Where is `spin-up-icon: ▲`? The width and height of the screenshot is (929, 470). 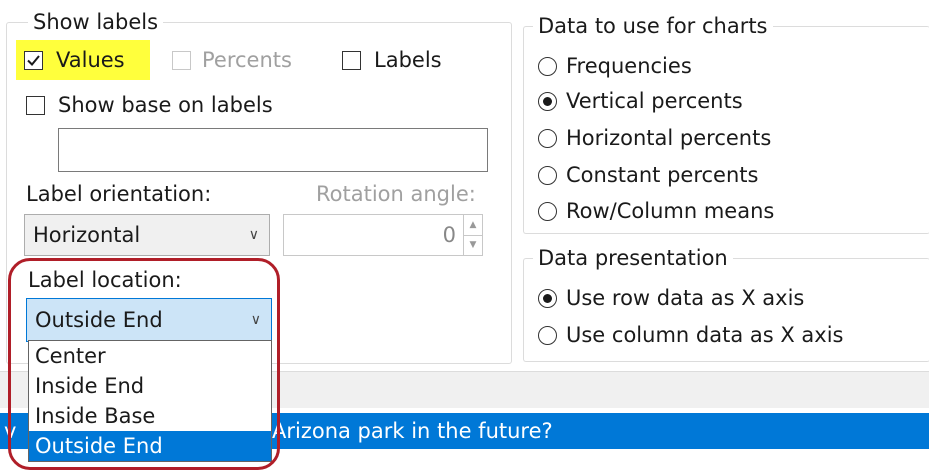
spin-up-icon: ▲ is located at coordinates (472, 225).